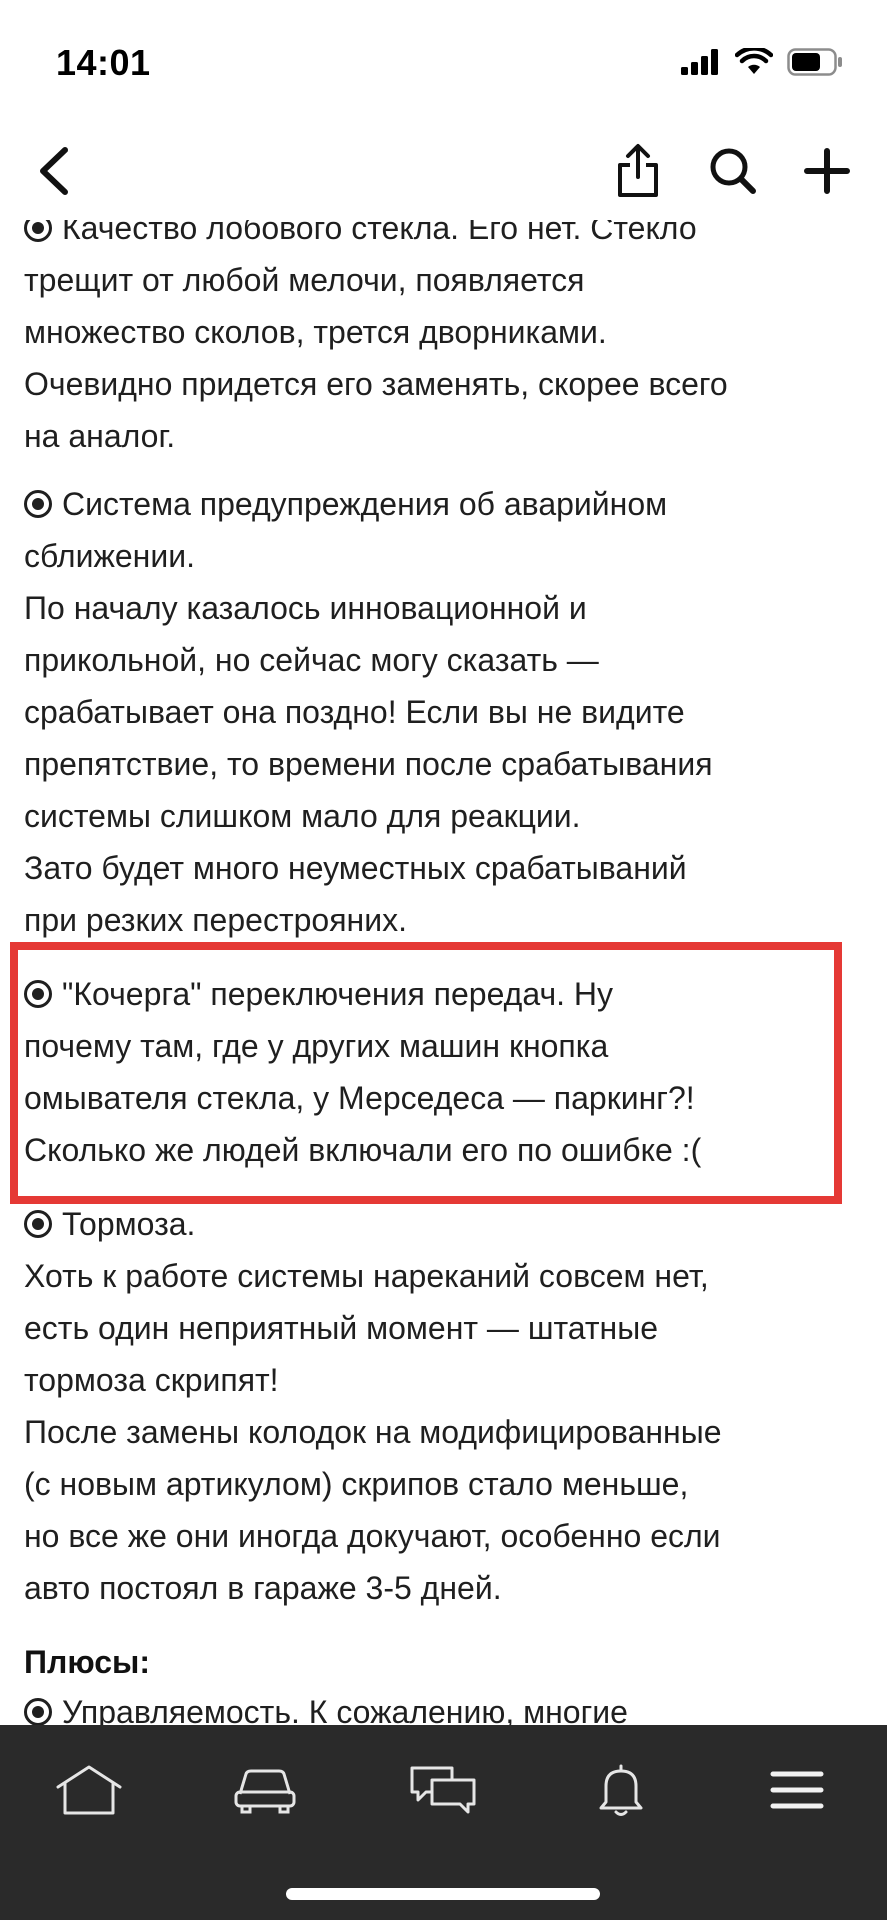 This screenshot has width=887, height=1920. What do you see at coordinates (443, 170) in the screenshot?
I see `top-navigation` at bounding box center [443, 170].